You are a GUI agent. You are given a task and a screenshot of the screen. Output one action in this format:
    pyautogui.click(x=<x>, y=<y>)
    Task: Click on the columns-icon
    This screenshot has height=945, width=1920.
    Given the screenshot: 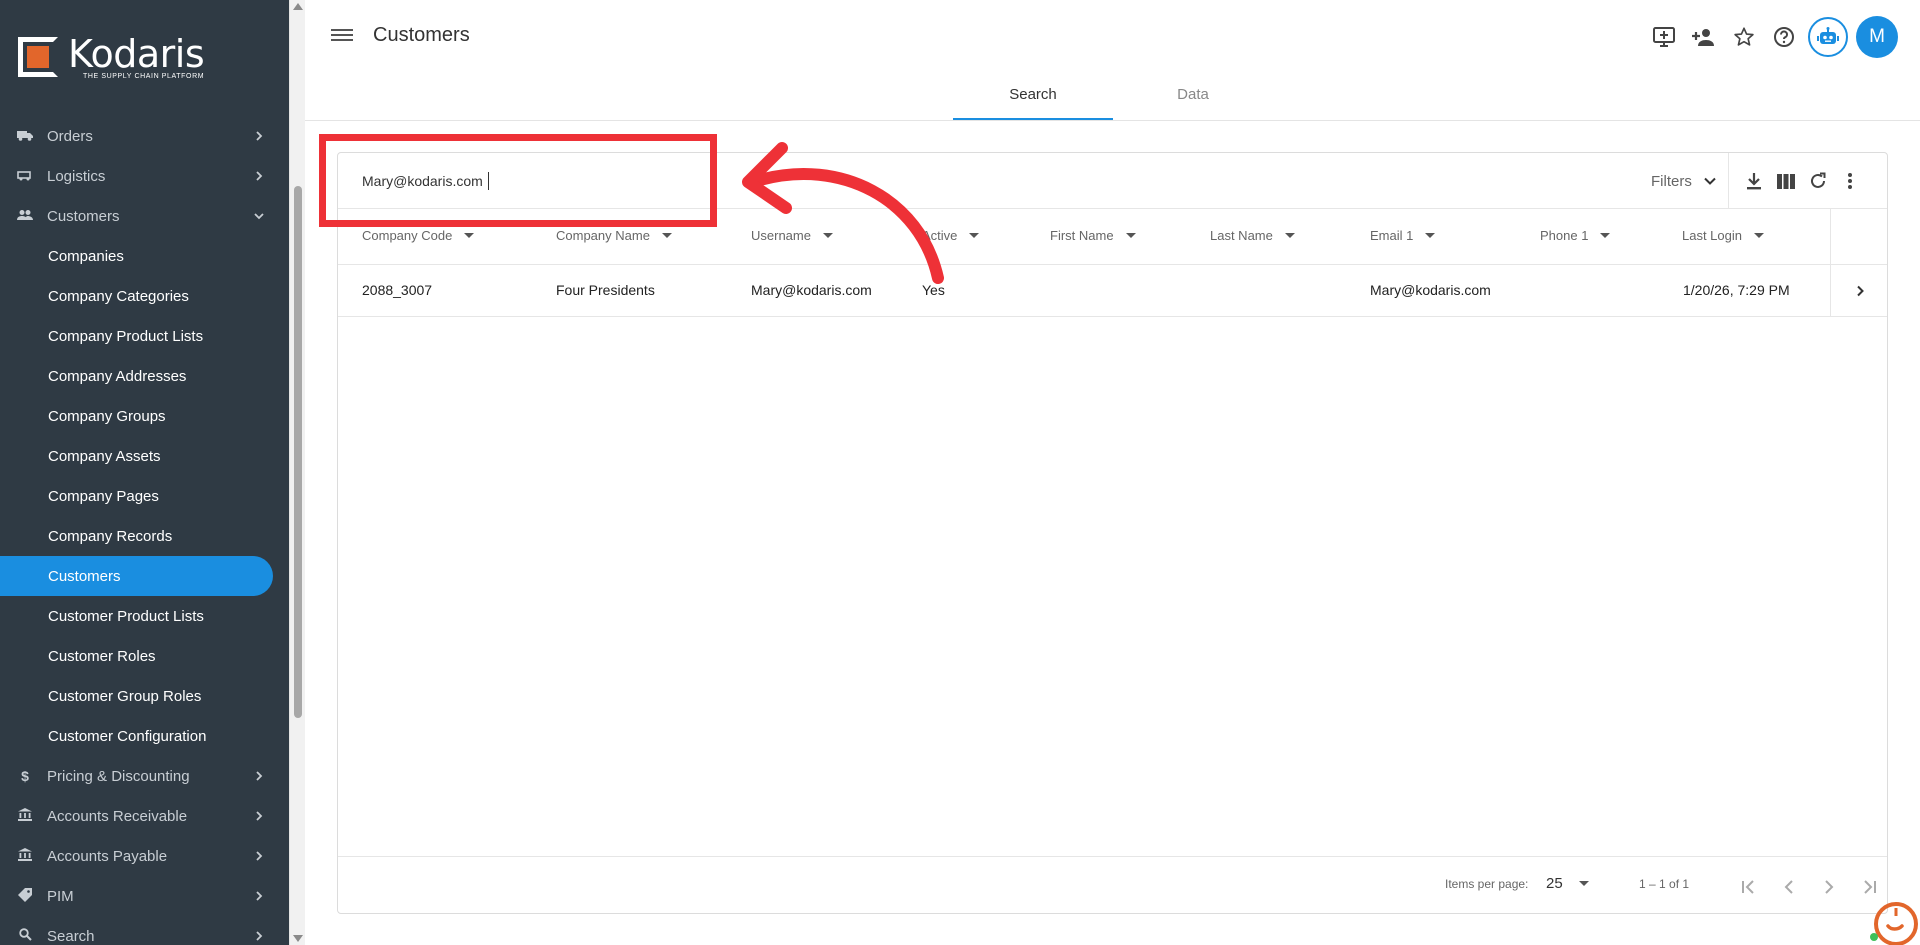 What is the action you would take?
    pyautogui.click(x=1786, y=181)
    